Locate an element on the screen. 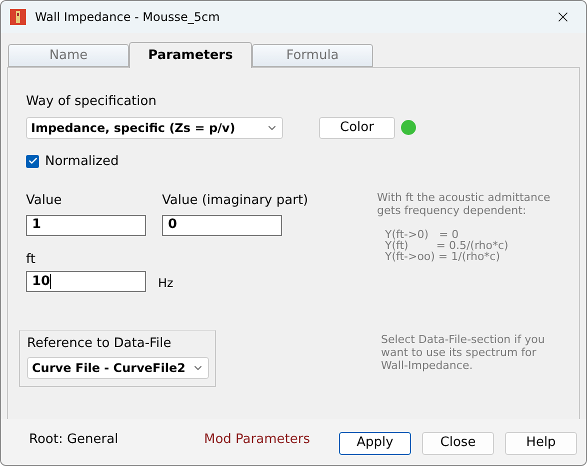  imaginary-value-field: 0 is located at coordinates (222, 225).